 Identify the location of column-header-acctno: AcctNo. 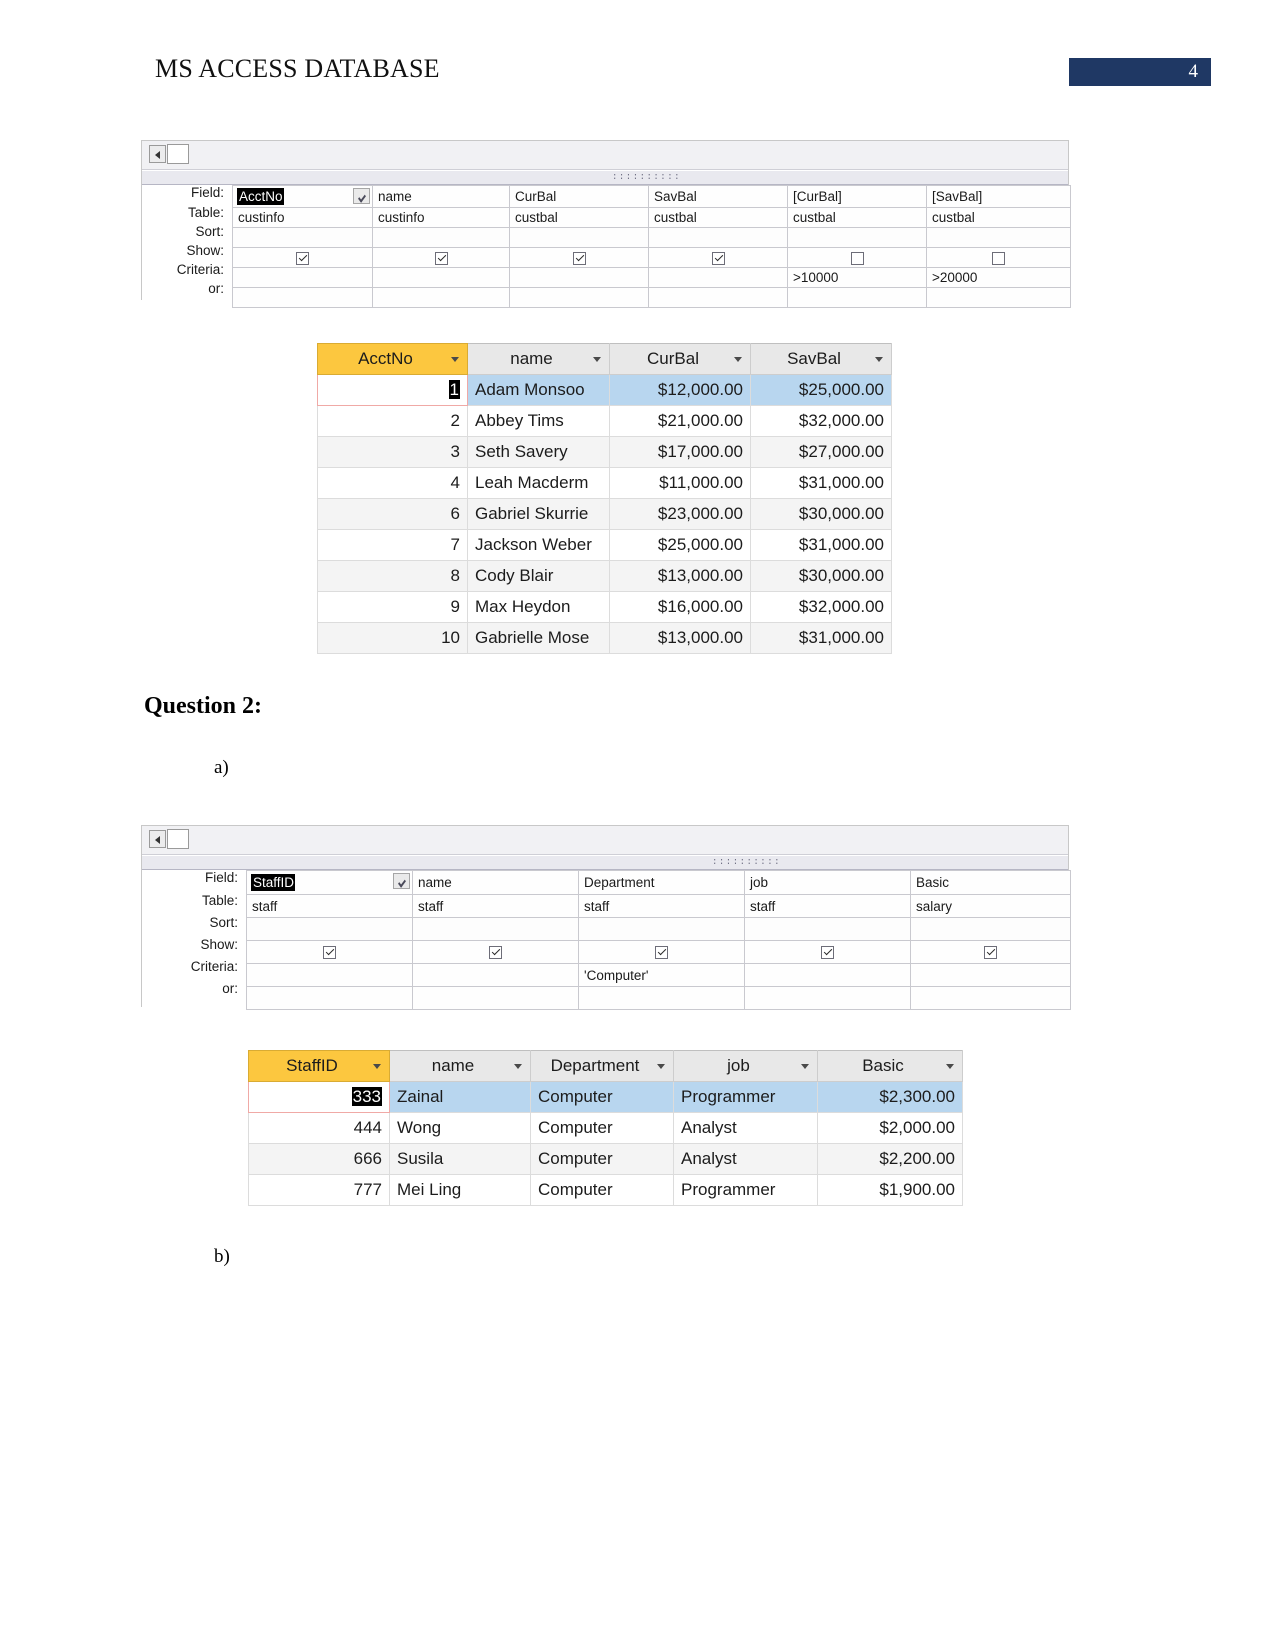
(392, 359).